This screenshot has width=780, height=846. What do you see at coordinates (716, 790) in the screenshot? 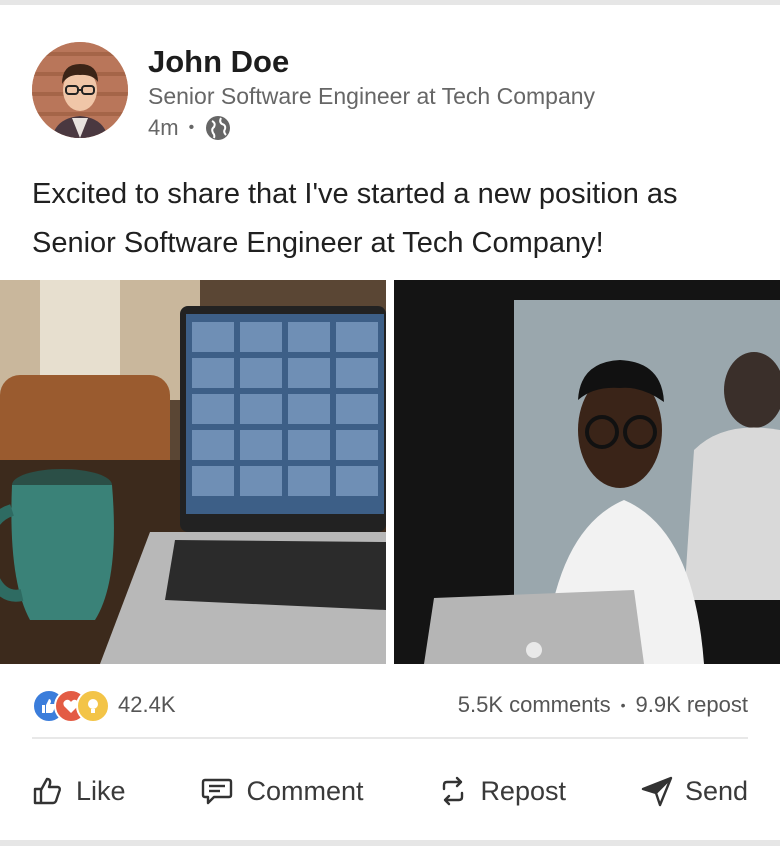
I see `send-label: Send` at bounding box center [716, 790].